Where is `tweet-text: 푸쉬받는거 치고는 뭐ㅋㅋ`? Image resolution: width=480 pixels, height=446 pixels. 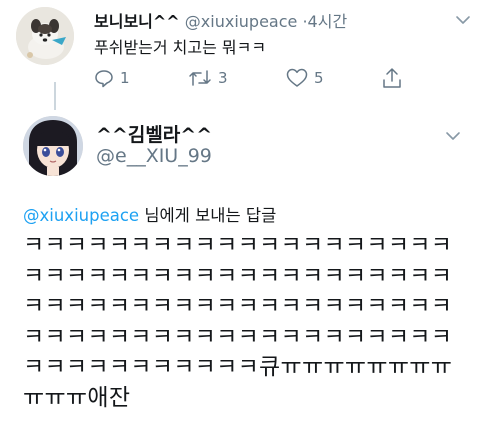
tweet-text: 푸쉬받는거 치고는 뭐ㅋㅋ is located at coordinates (180, 47).